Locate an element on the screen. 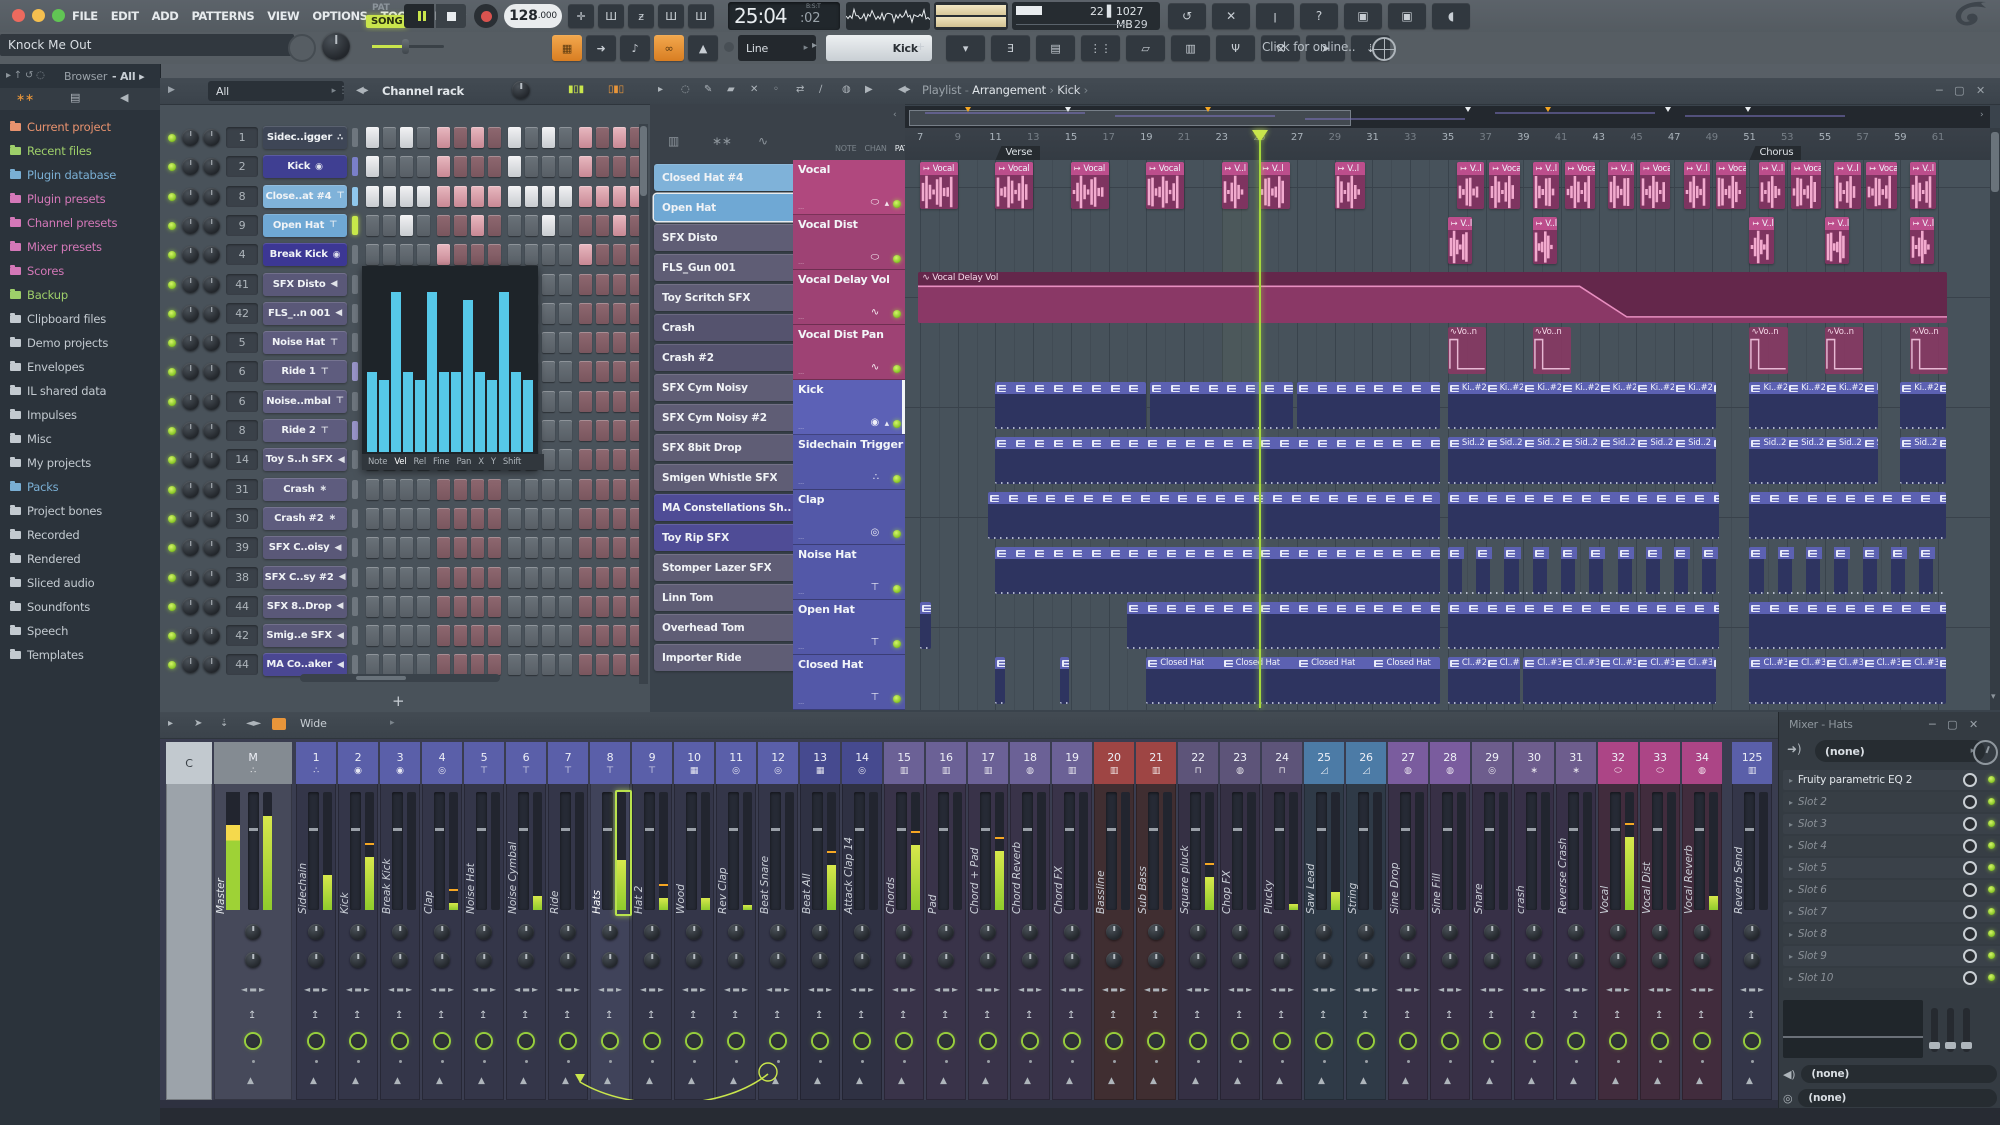 The image size is (2000, 1125). strip-header: 14 ◎ is located at coordinates (862, 763).